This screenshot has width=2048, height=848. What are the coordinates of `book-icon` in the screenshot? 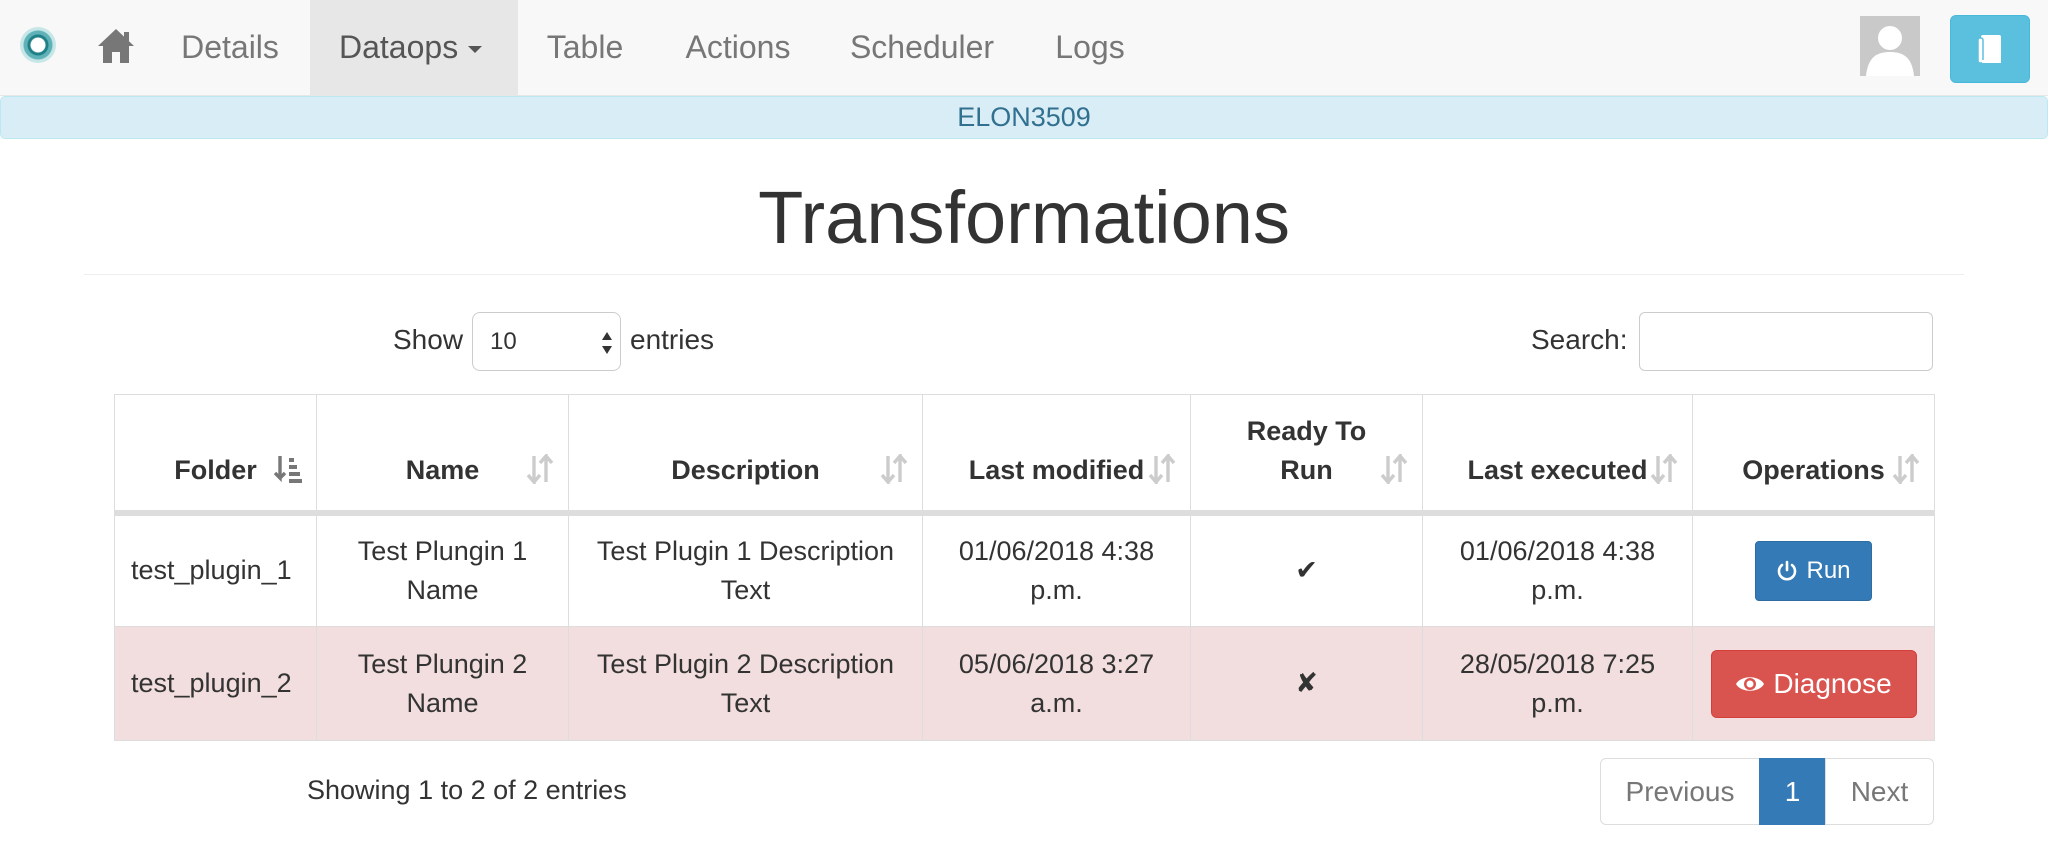 It's located at (1989, 49).